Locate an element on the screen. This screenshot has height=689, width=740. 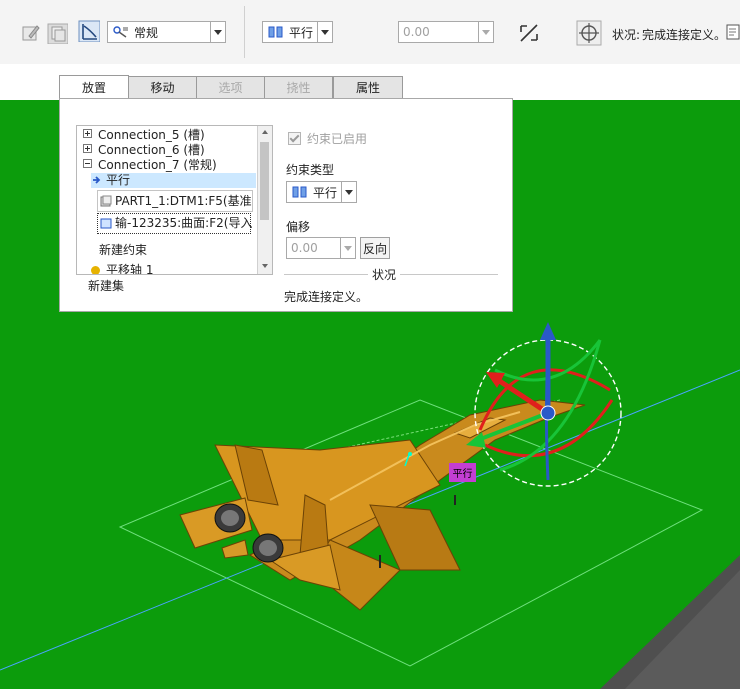
tab-label: 选项 is located at coordinates (230, 88).